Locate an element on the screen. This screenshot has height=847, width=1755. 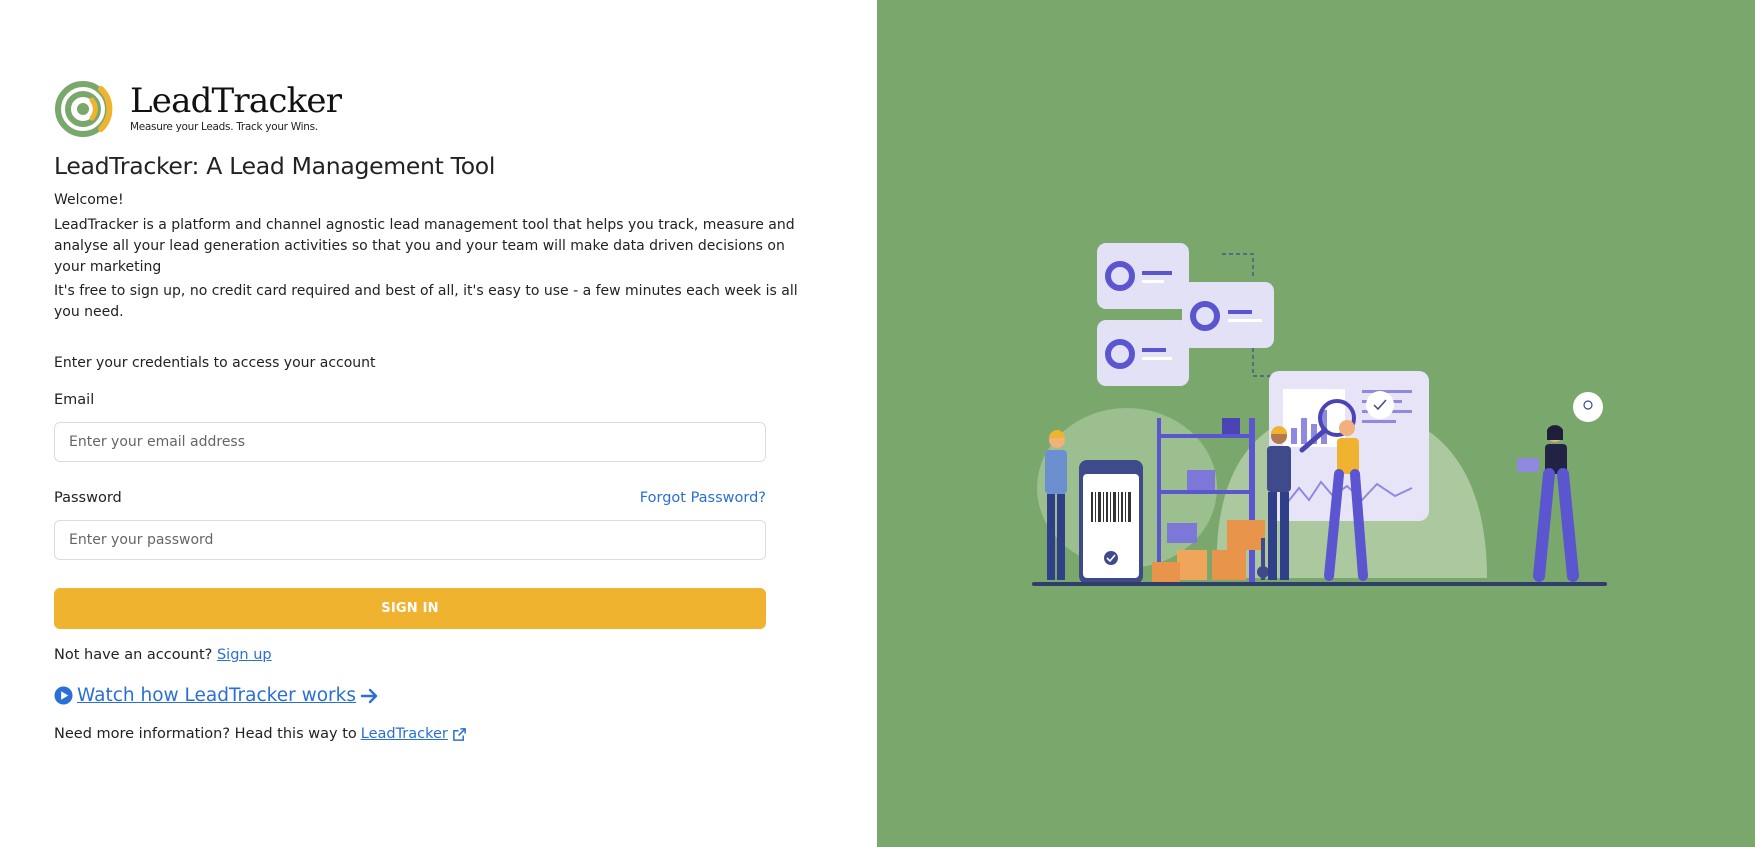
sign-up-link: Sign up is located at coordinates (244, 655).